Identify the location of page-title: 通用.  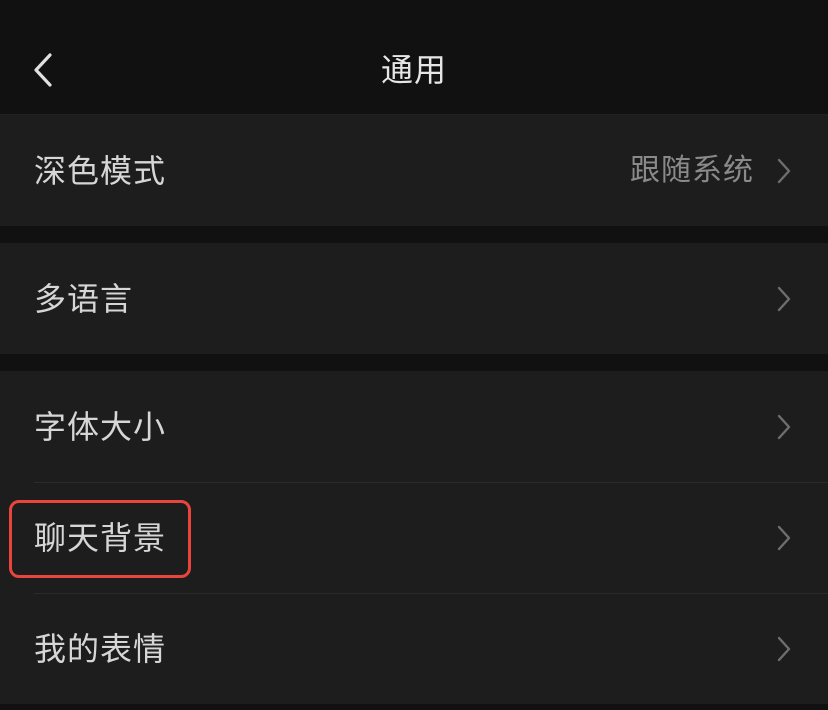
(413, 70).